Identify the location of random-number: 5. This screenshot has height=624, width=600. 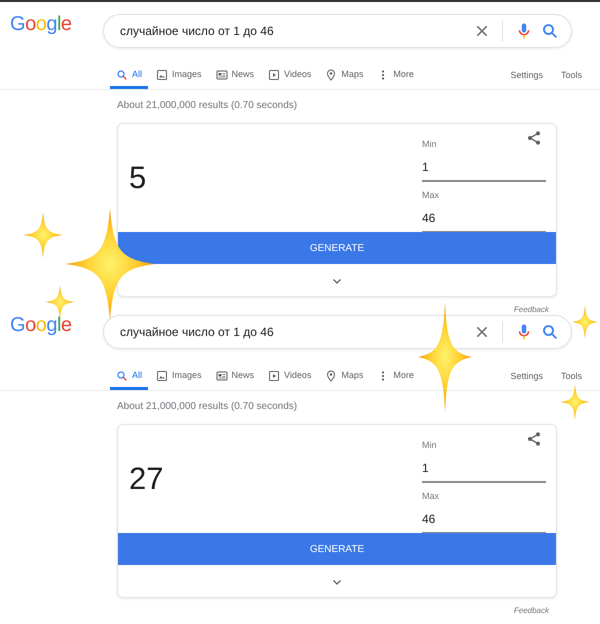
(137, 177).